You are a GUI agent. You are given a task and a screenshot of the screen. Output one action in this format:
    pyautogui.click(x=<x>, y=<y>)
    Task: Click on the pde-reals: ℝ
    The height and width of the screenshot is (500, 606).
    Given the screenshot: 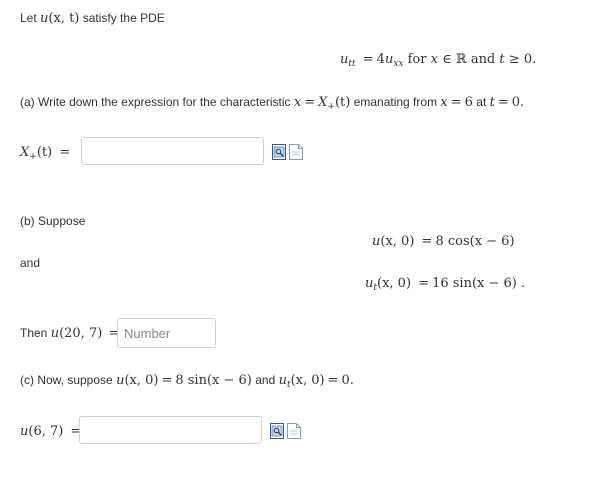 What is the action you would take?
    pyautogui.click(x=461, y=59)
    